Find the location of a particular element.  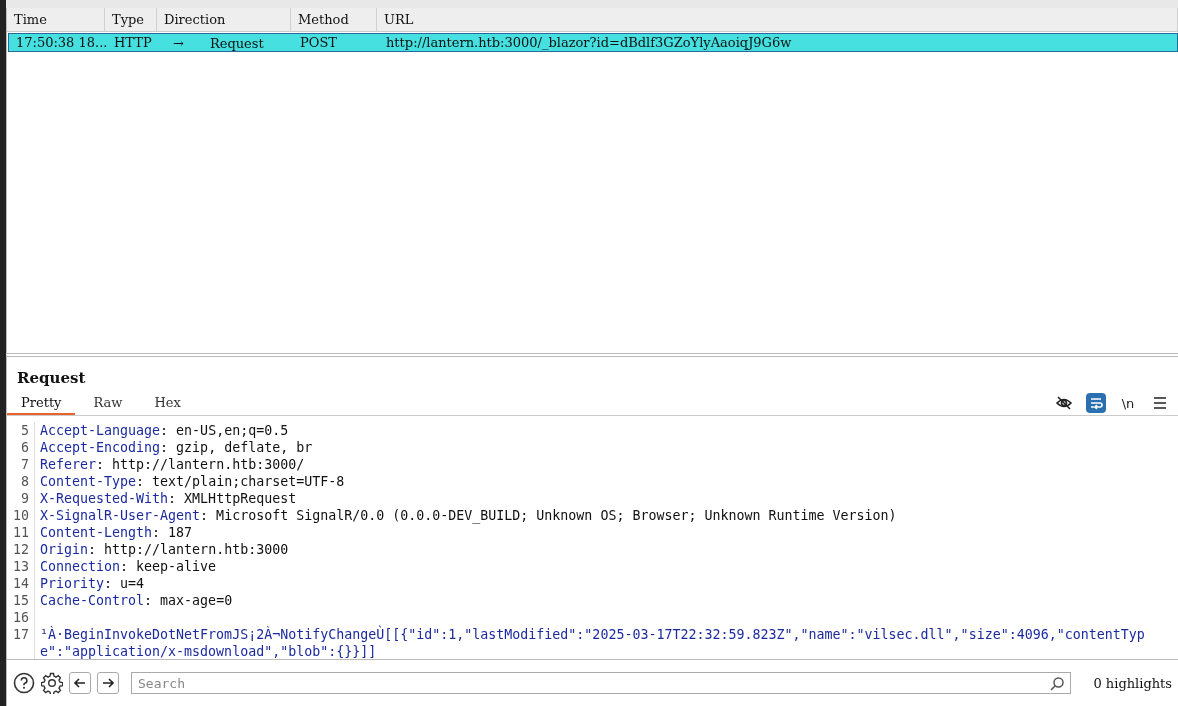

newline-toggle: \n is located at coordinates (1128, 403).